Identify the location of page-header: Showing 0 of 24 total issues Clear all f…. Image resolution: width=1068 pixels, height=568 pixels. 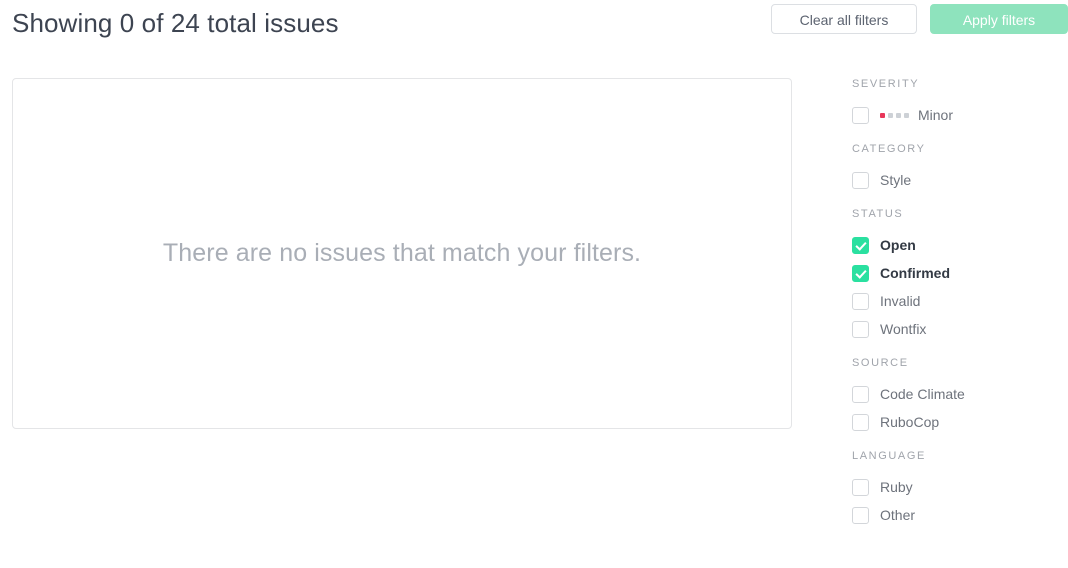
(534, 26).